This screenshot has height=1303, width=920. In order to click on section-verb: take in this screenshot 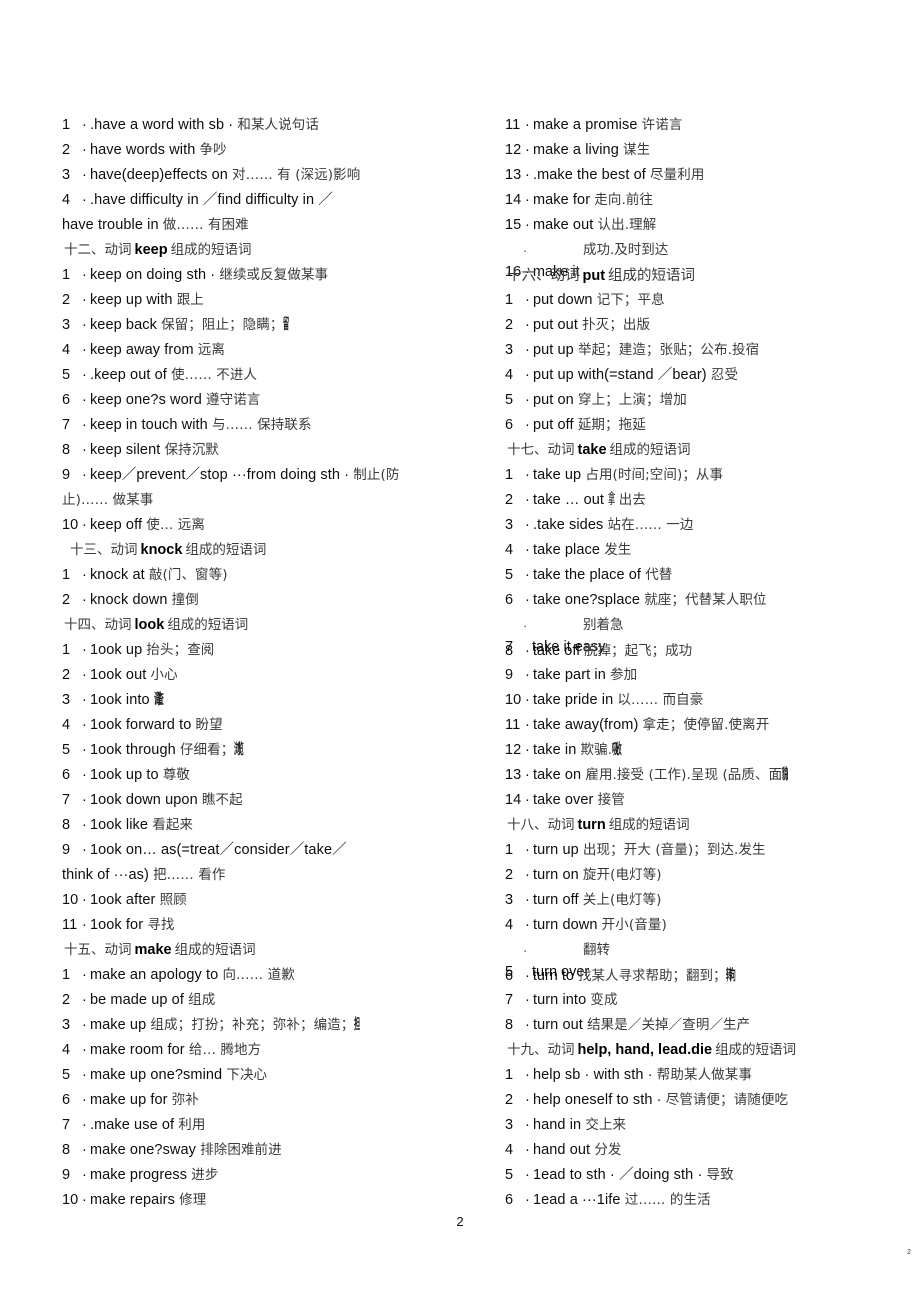, I will do `click(592, 450)`.